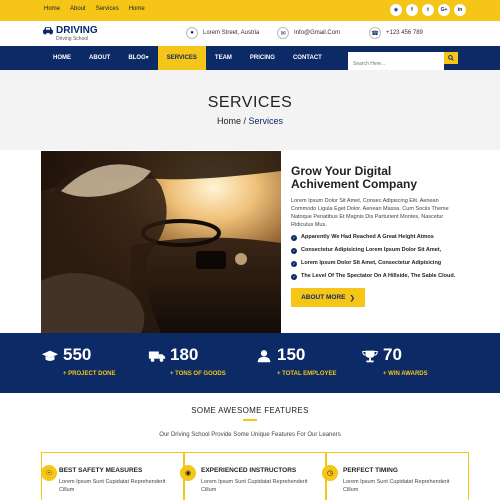 This screenshot has height=500, width=500. What do you see at coordinates (250, 410) in the screenshot?
I see `features-title: SOME AWESOME FEATURES` at bounding box center [250, 410].